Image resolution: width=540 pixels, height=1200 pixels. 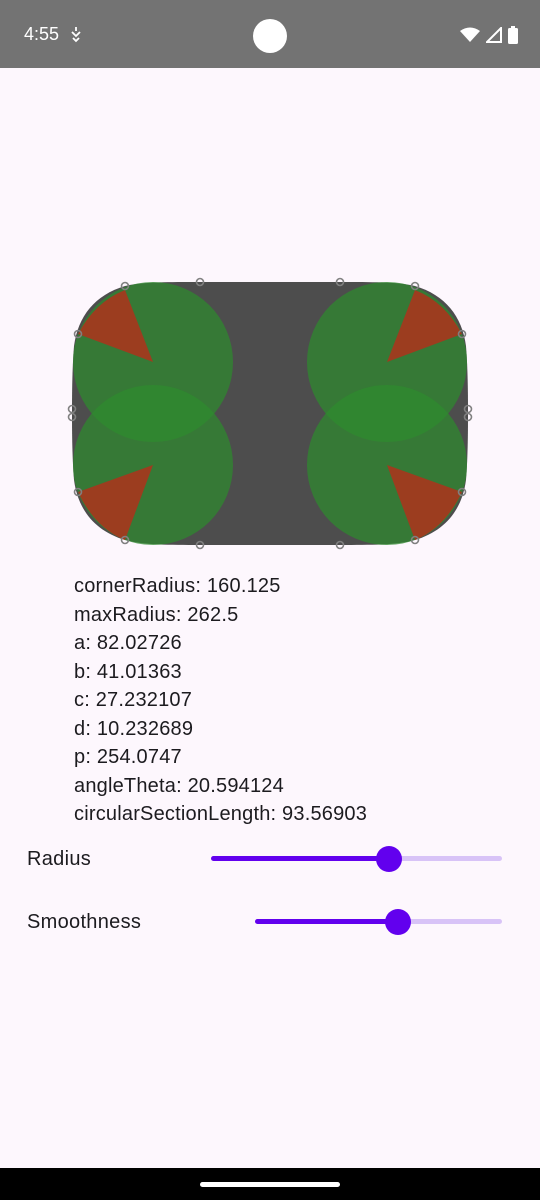 I want to click on wifi-icon, so click(x=470, y=34).